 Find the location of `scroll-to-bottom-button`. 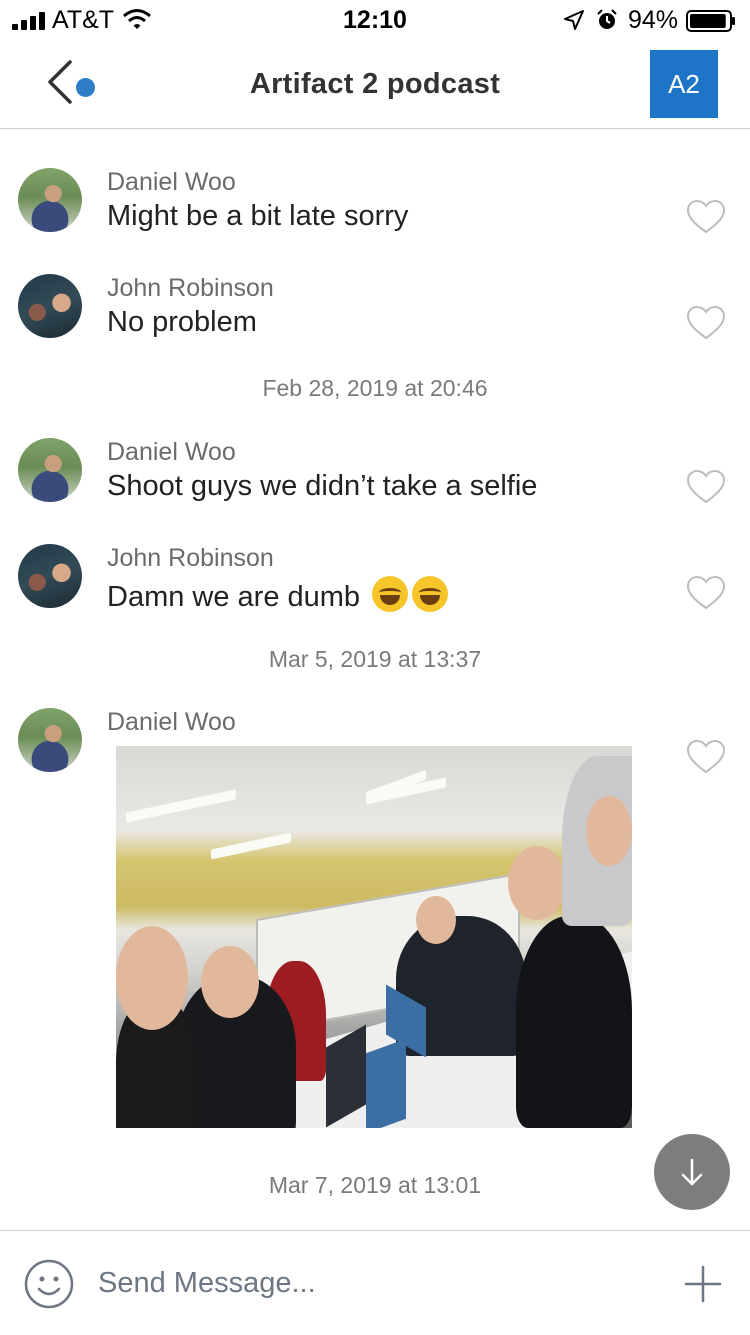

scroll-to-bottom-button is located at coordinates (692, 1172).